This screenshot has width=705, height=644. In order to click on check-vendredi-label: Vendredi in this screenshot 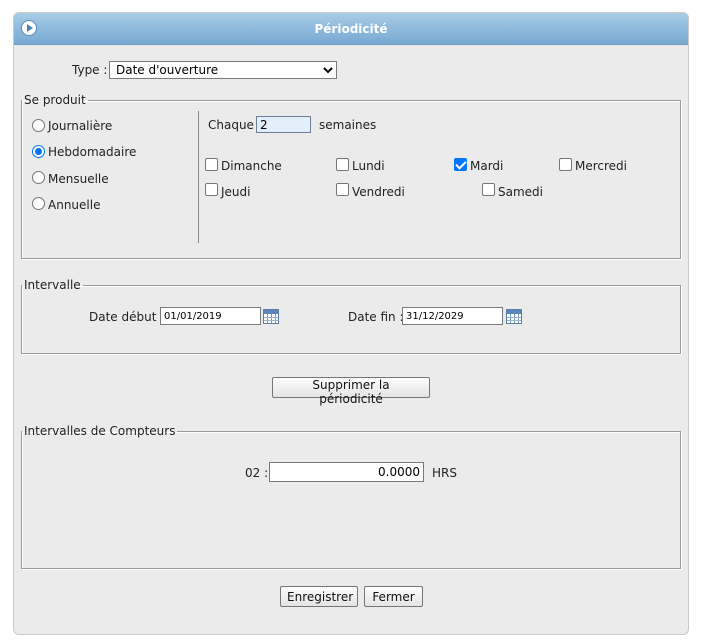, I will do `click(378, 192)`.